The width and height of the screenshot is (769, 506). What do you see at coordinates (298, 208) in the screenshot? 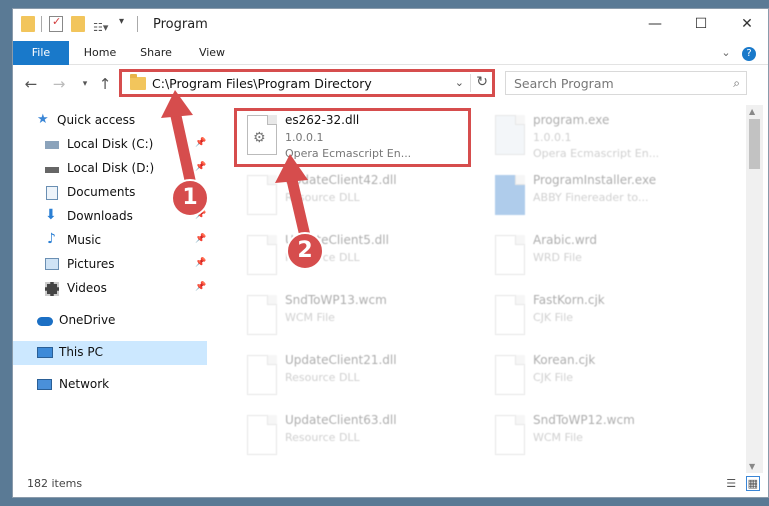
I see `arrow-to-file` at bounding box center [298, 208].